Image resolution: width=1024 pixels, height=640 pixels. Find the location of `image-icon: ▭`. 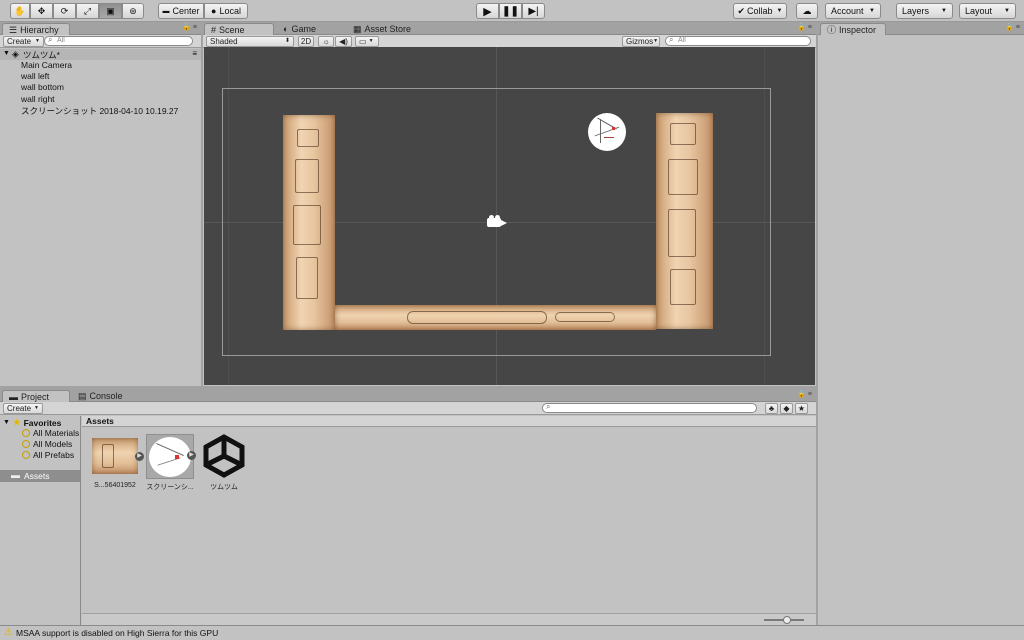

image-icon: ▭ is located at coordinates (363, 41).